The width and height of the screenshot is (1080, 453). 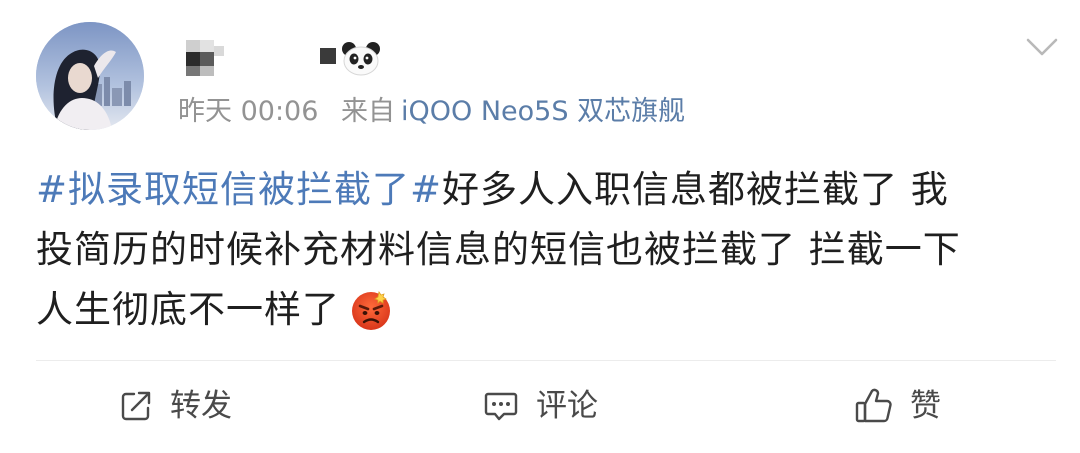 I want to click on source-device: iQOO Neo5S 双芯旗舰, so click(x=543, y=111).